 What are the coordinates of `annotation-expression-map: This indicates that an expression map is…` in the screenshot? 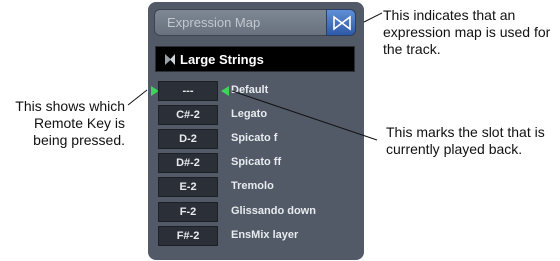 It's located at (467, 32).